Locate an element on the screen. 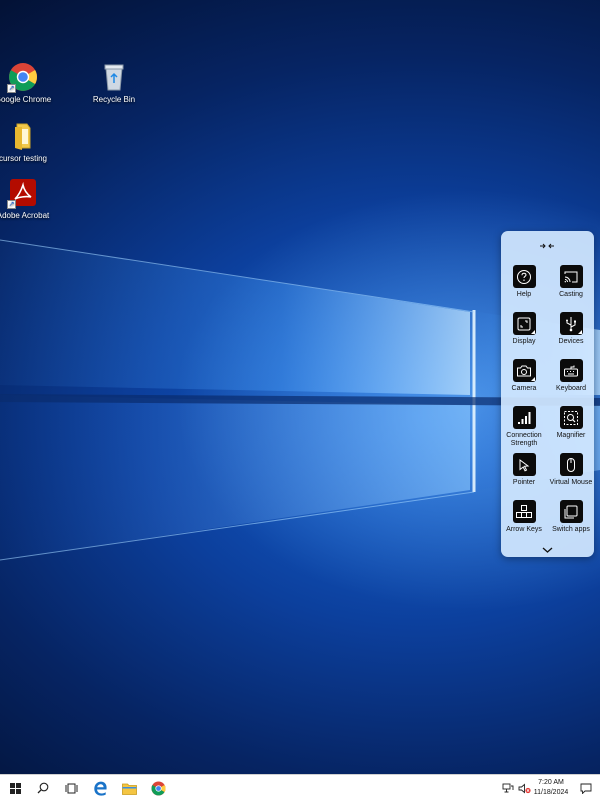 The width and height of the screenshot is (600, 800). tile-pointer: Pointer is located at coordinates (524, 470).